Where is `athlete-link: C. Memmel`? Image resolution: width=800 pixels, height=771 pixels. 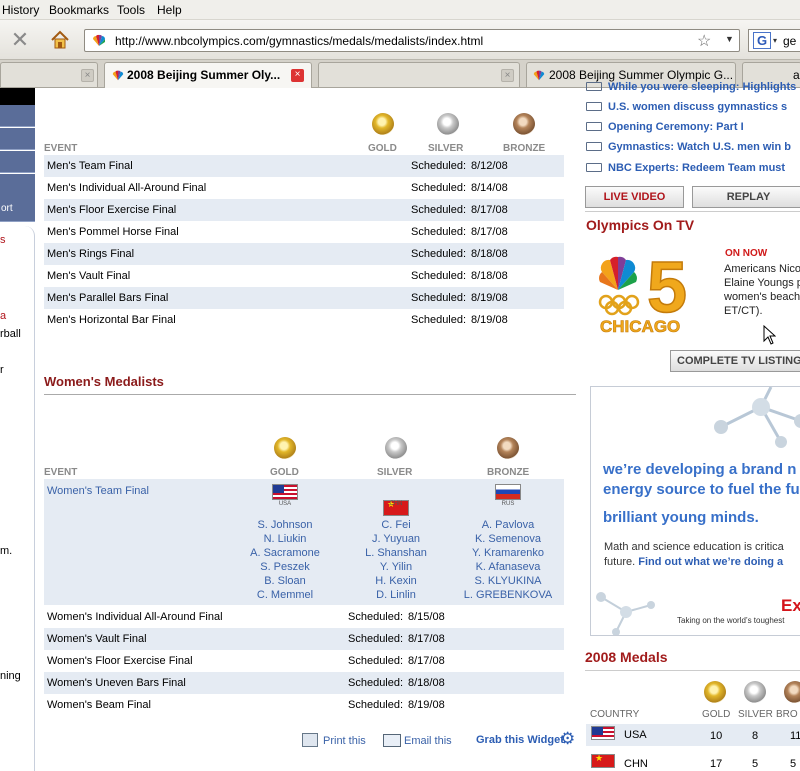
athlete-link: C. Memmel is located at coordinates (285, 595).